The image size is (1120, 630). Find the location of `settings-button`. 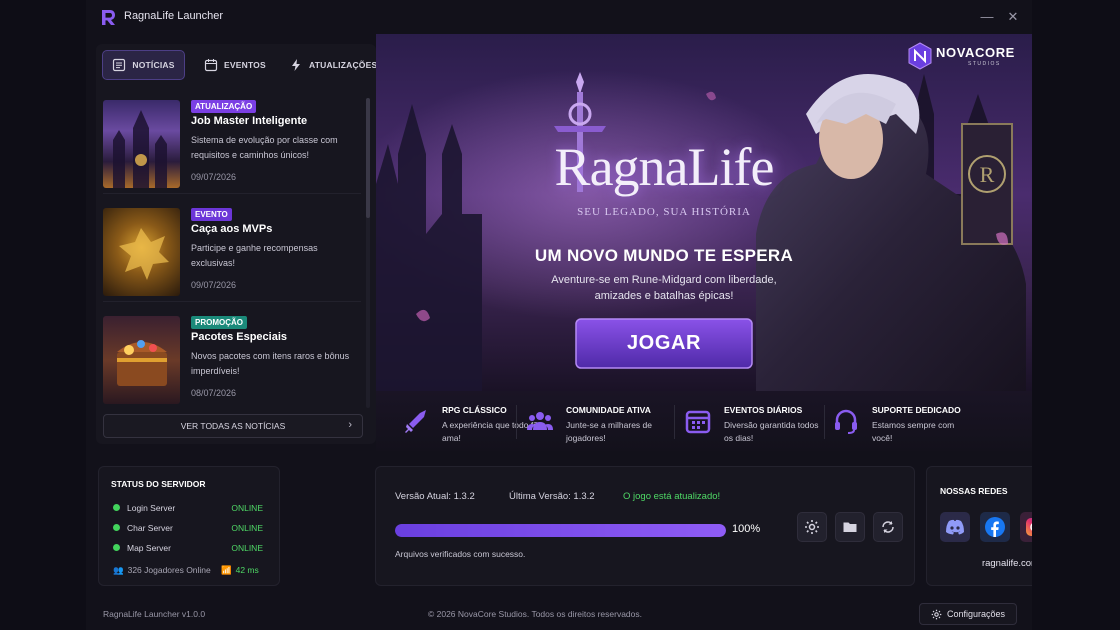

settings-button is located at coordinates (812, 527).